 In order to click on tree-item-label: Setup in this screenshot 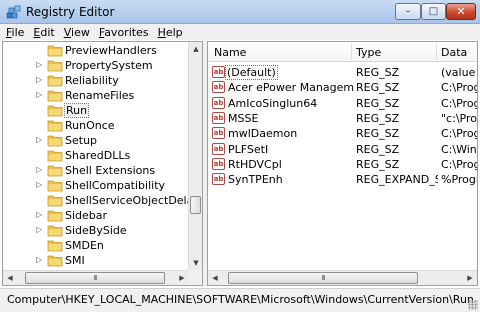, I will do `click(81, 140)`.